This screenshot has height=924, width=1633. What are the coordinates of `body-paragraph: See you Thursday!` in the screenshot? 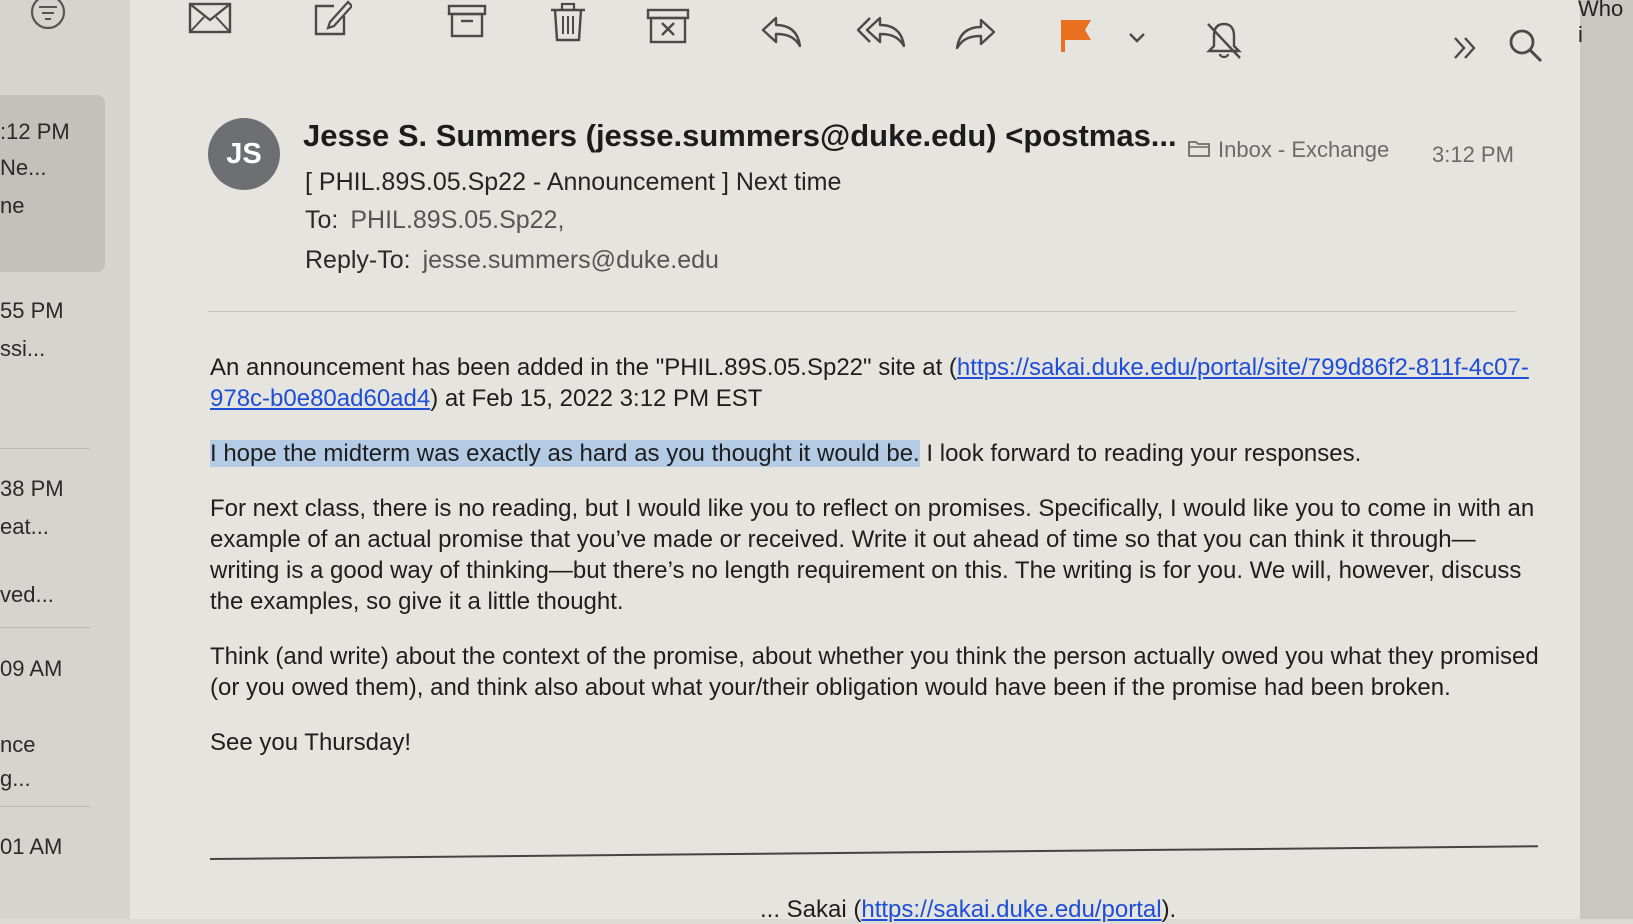 It's located at (311, 742).